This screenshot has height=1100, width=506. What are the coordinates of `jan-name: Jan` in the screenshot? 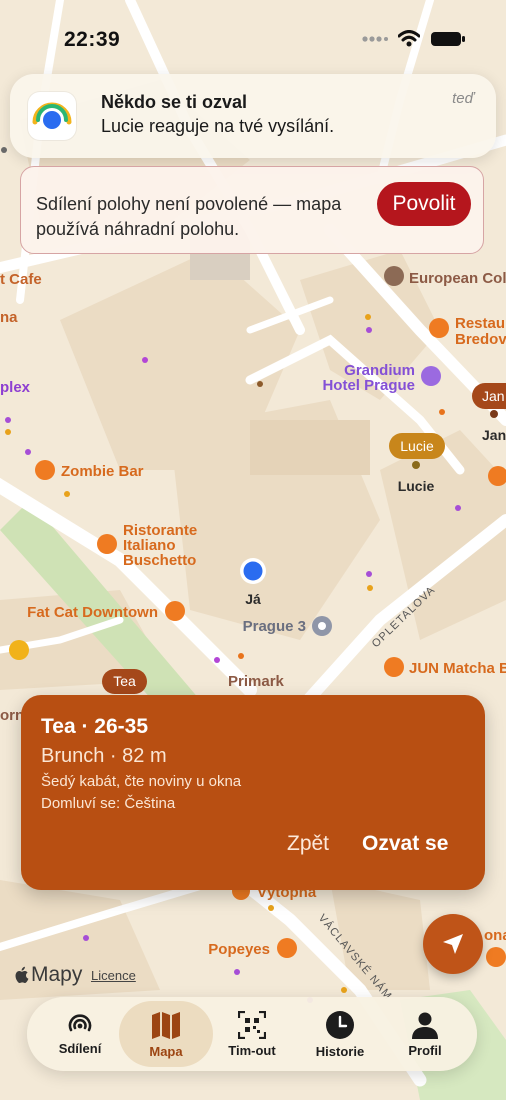 It's located at (494, 435).